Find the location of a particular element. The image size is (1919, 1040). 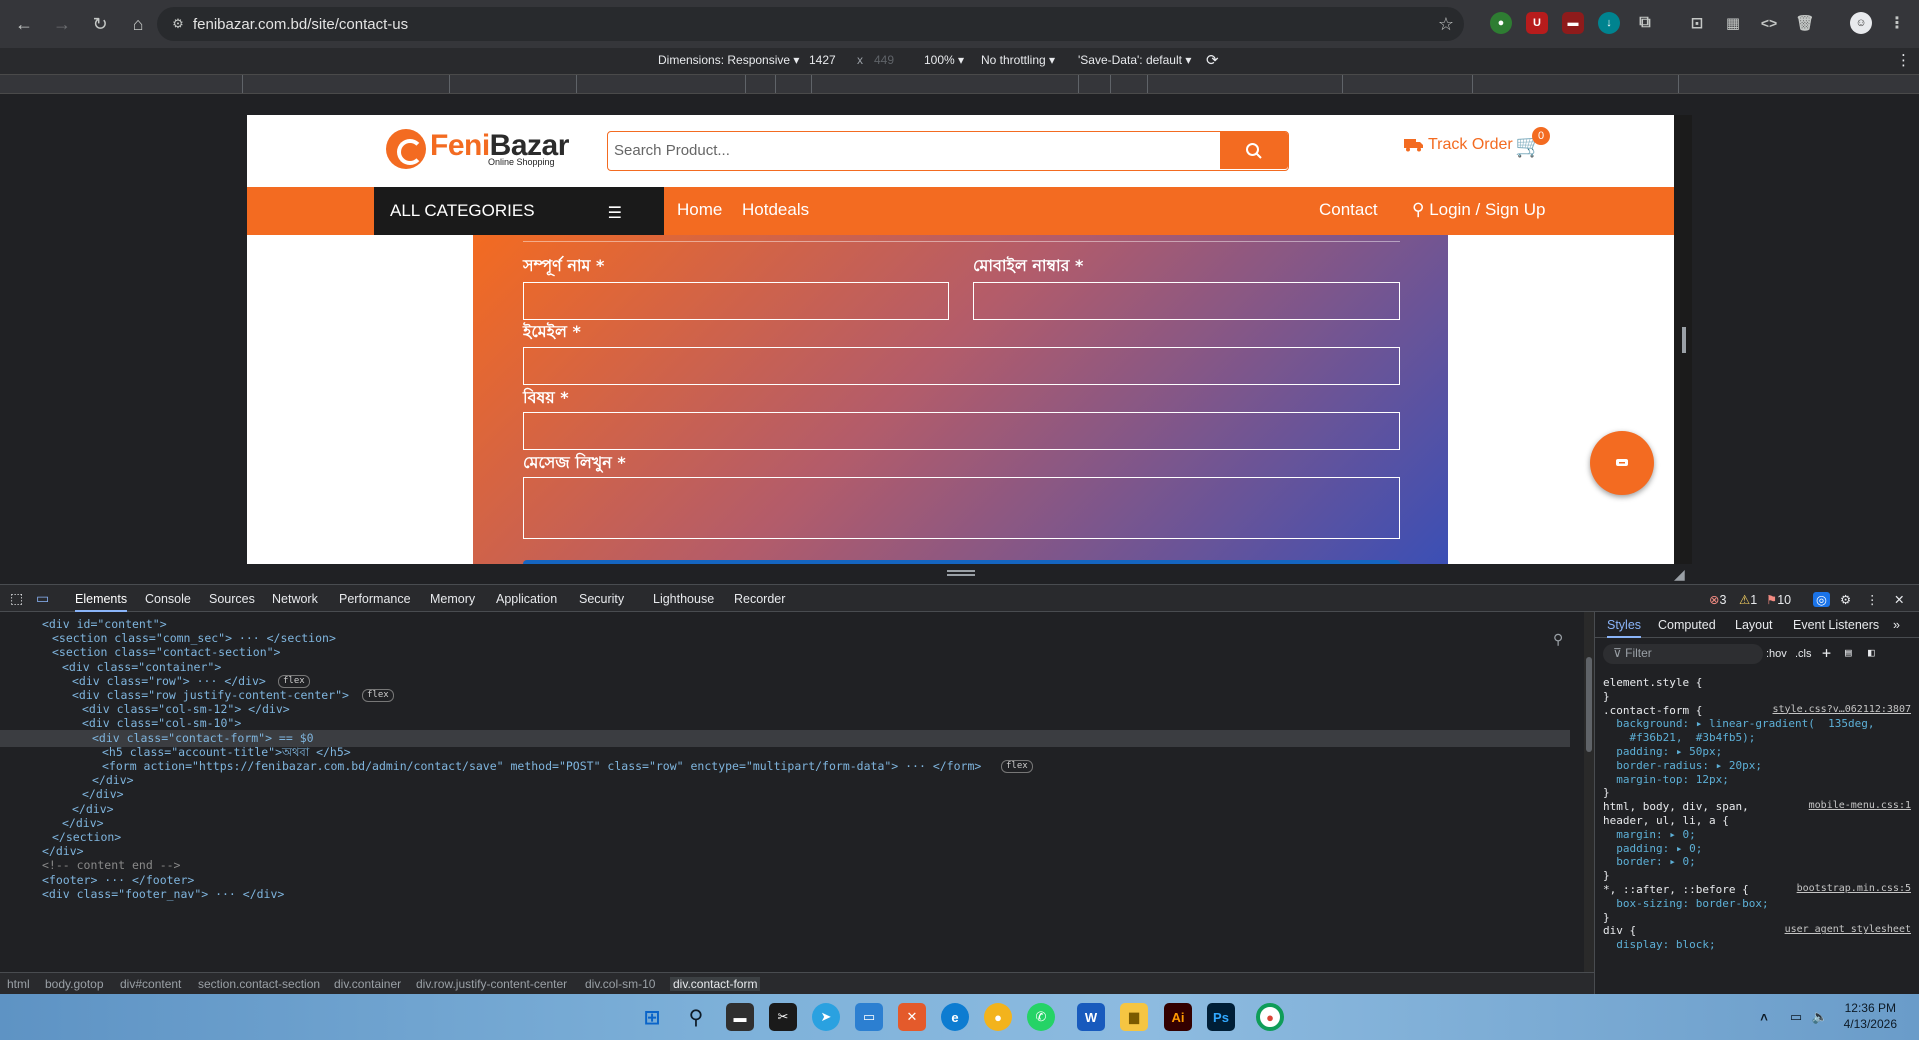

width-input: 1427 is located at coordinates (822, 60).